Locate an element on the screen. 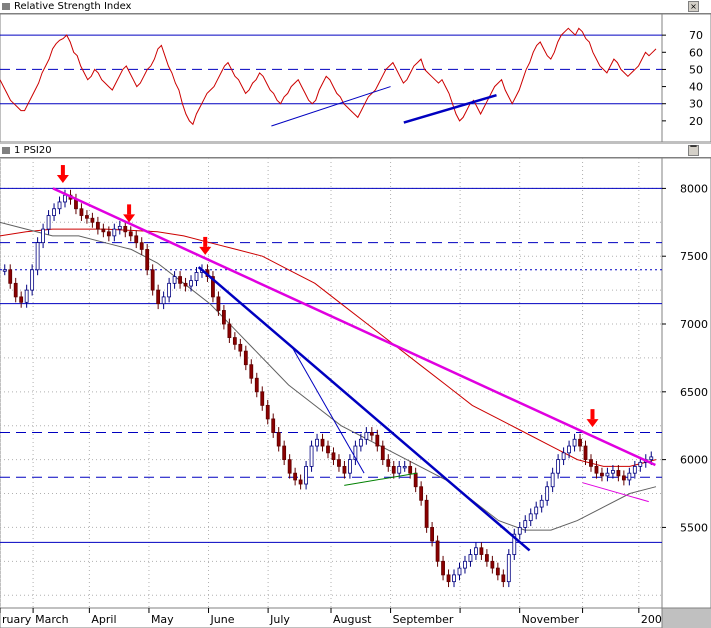 This screenshot has height=628, width=711. rsi-tick-label: 60 is located at coordinates (696, 52).